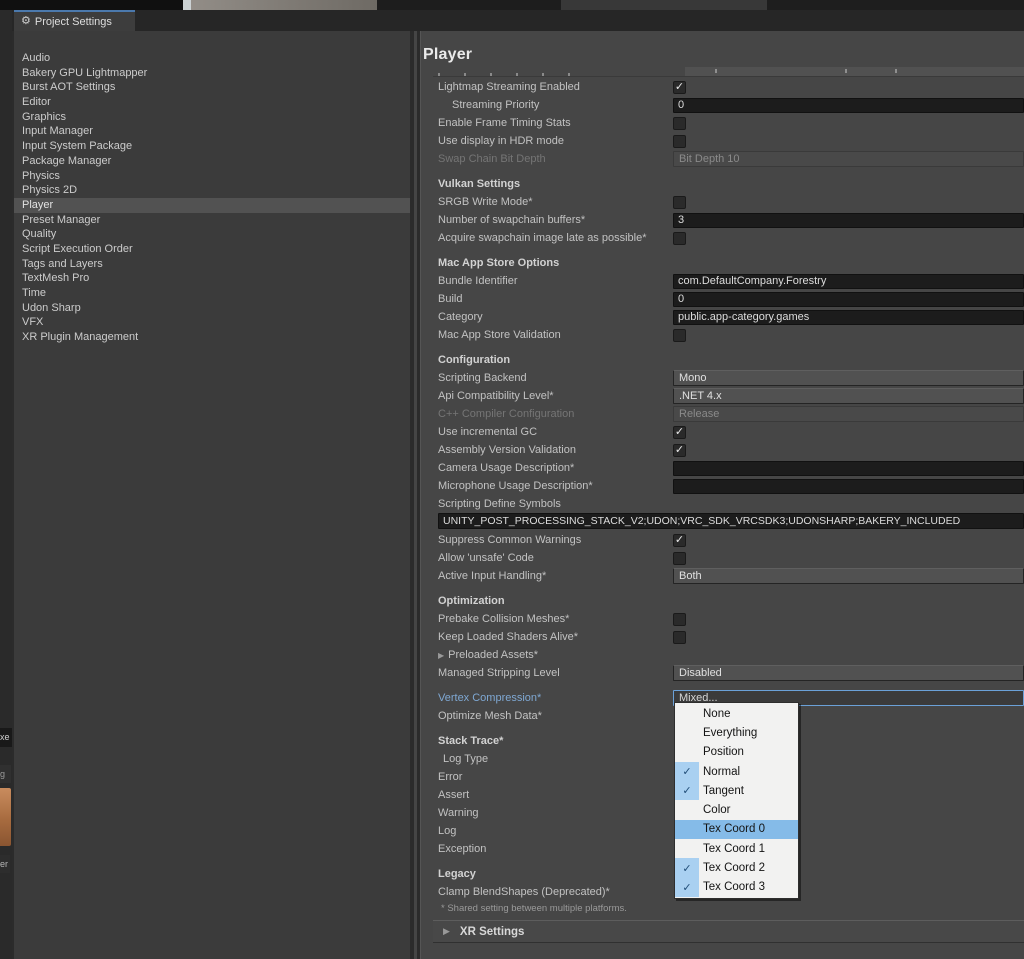 Image resolution: width=1024 pixels, height=959 pixels. Describe the element at coordinates (848, 432) in the screenshot. I see `control-use-incremental-gc: ✓` at that location.